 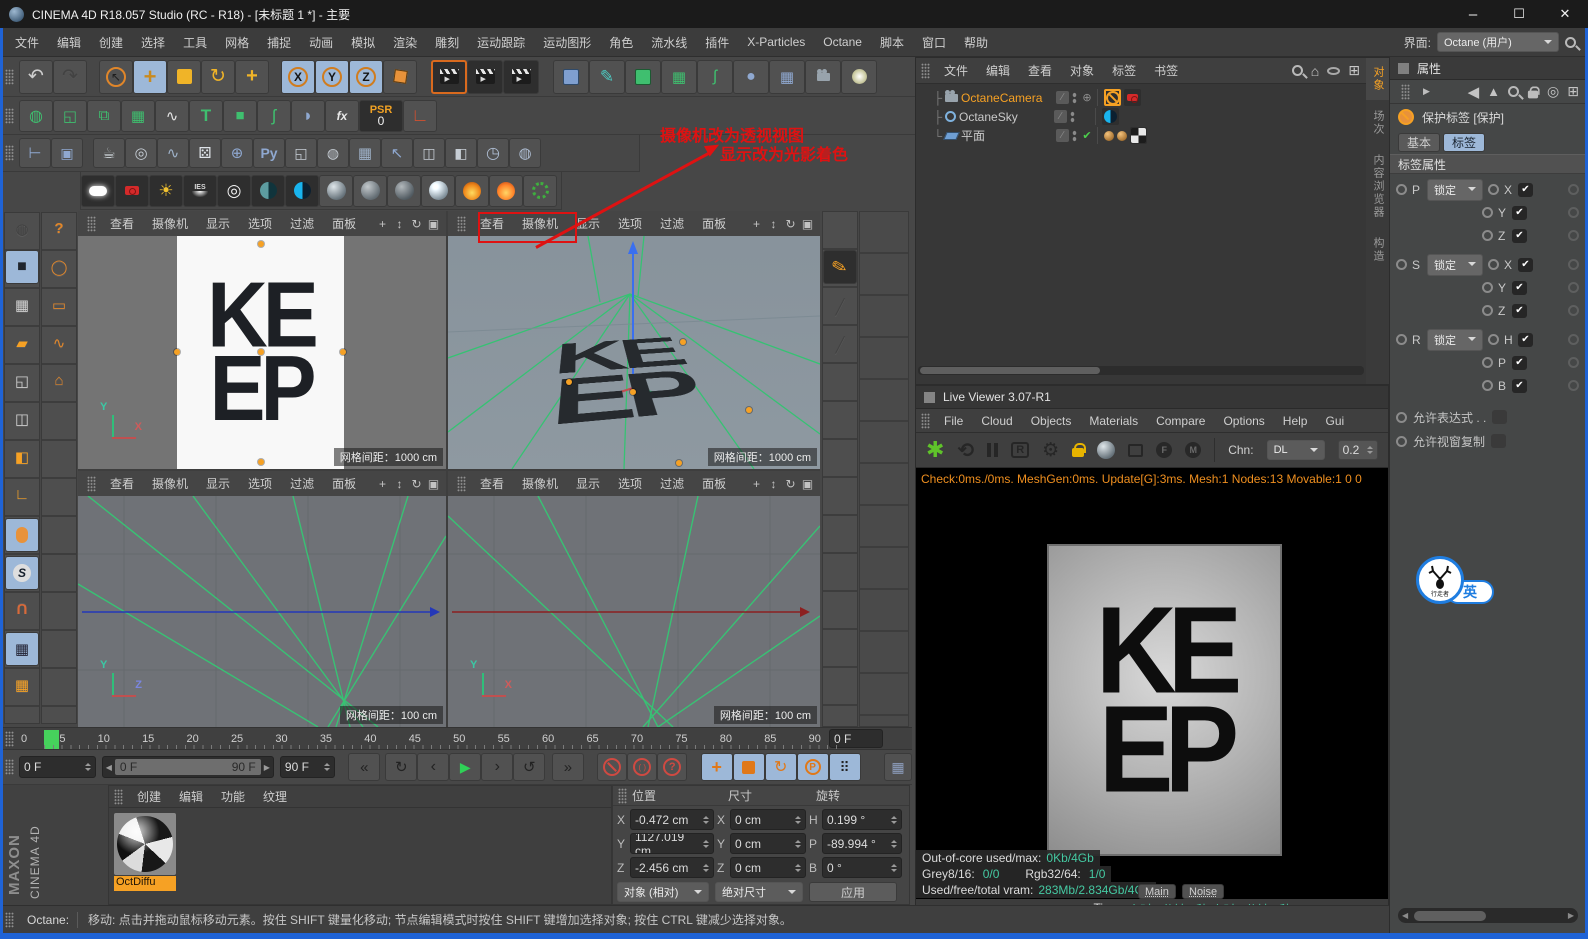 I want to click on add-light-button, so click(x=859, y=76).